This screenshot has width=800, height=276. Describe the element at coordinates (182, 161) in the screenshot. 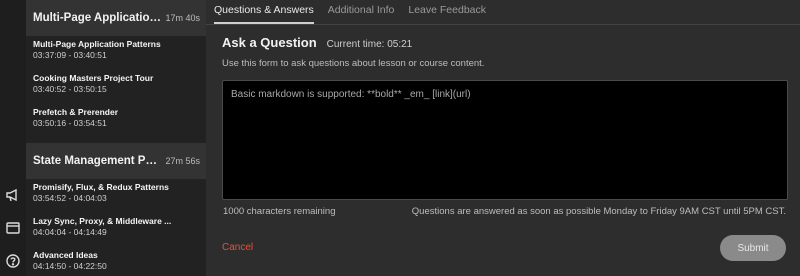

I see `section-duration: 27m 56s` at that location.